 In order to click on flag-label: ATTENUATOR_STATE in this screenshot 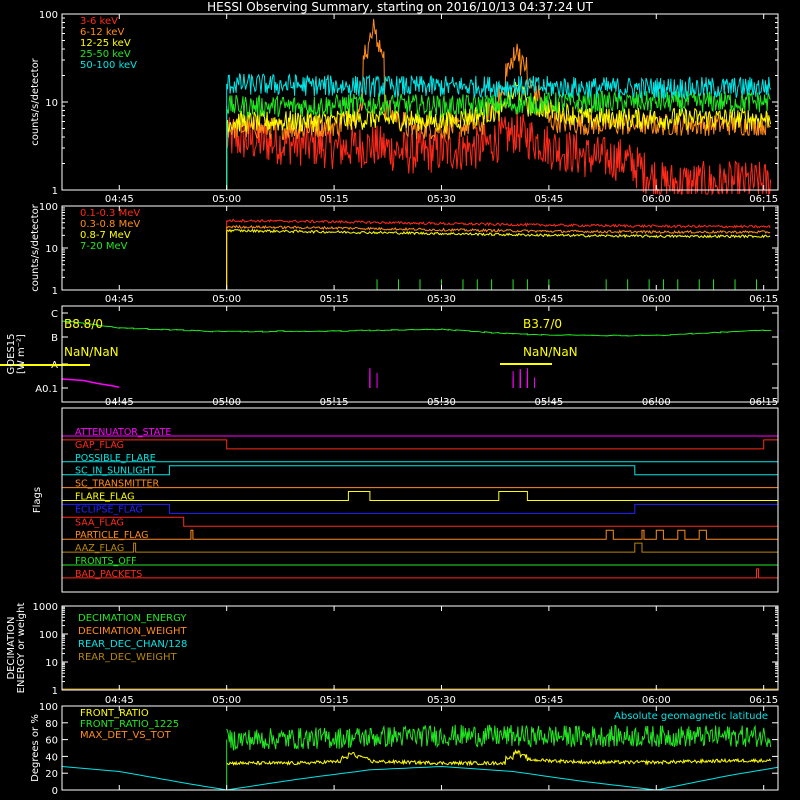, I will do `click(123, 432)`.